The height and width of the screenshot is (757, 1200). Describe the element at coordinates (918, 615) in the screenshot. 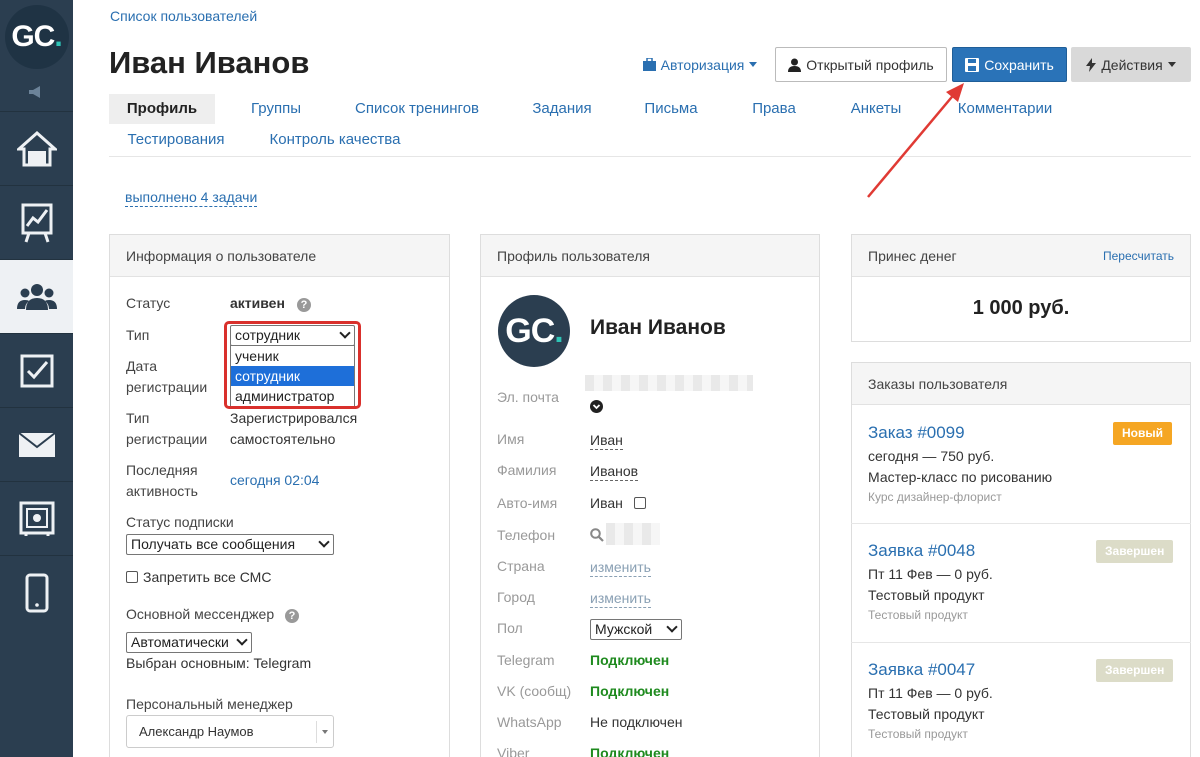

I see `order-line3: Тестовый продукт` at that location.